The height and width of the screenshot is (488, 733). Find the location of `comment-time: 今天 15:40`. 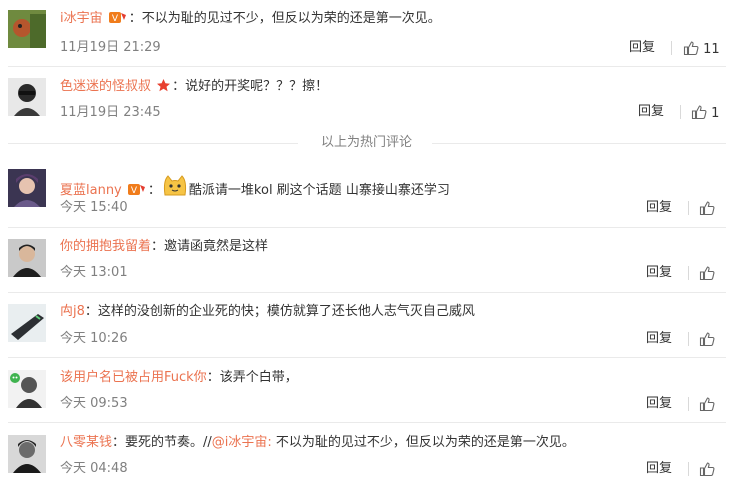

comment-time: 今天 15:40 is located at coordinates (94, 207).